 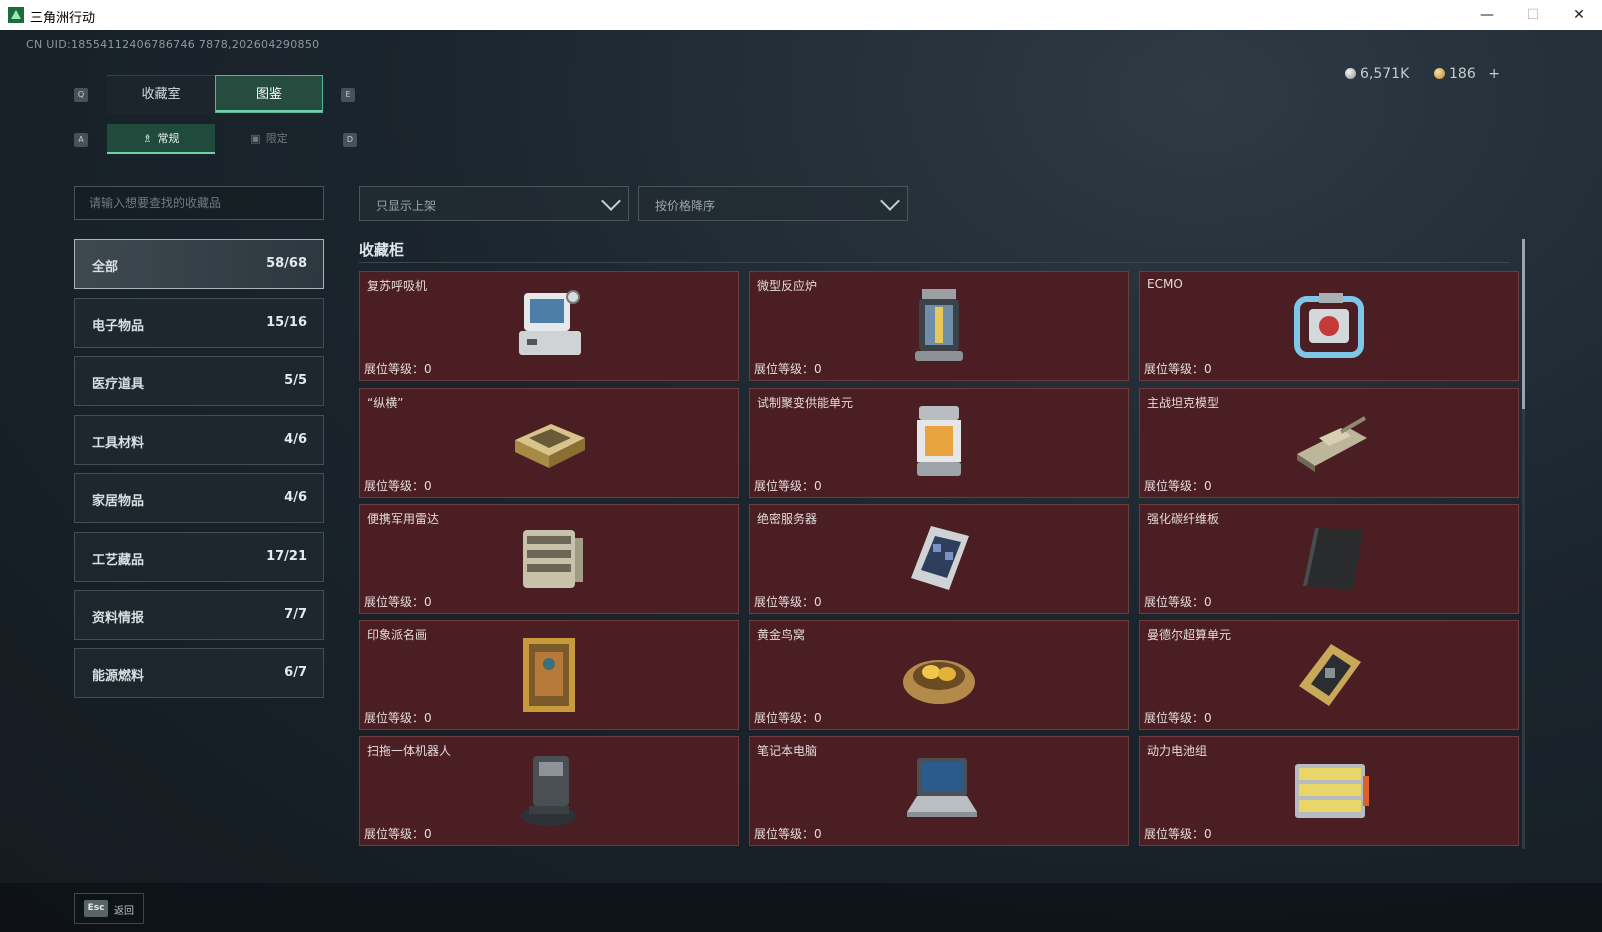 What do you see at coordinates (276, 138) in the screenshot?
I see `subtab-limited-label: 限定` at bounding box center [276, 138].